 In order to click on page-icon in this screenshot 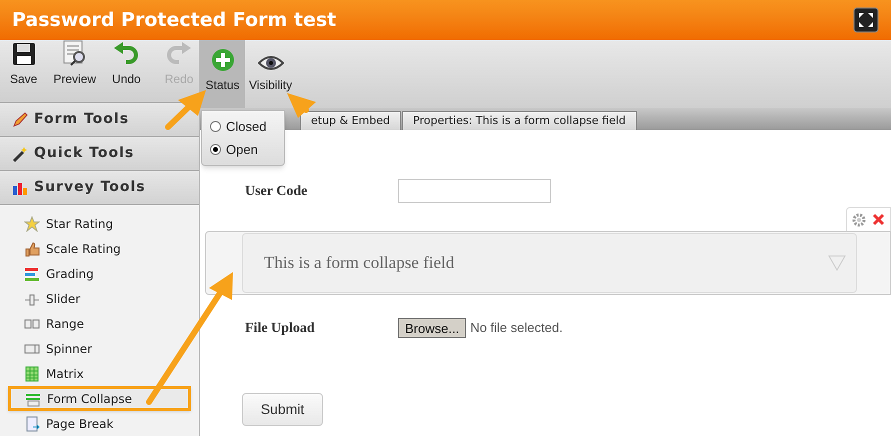, I will do `click(32, 424)`.